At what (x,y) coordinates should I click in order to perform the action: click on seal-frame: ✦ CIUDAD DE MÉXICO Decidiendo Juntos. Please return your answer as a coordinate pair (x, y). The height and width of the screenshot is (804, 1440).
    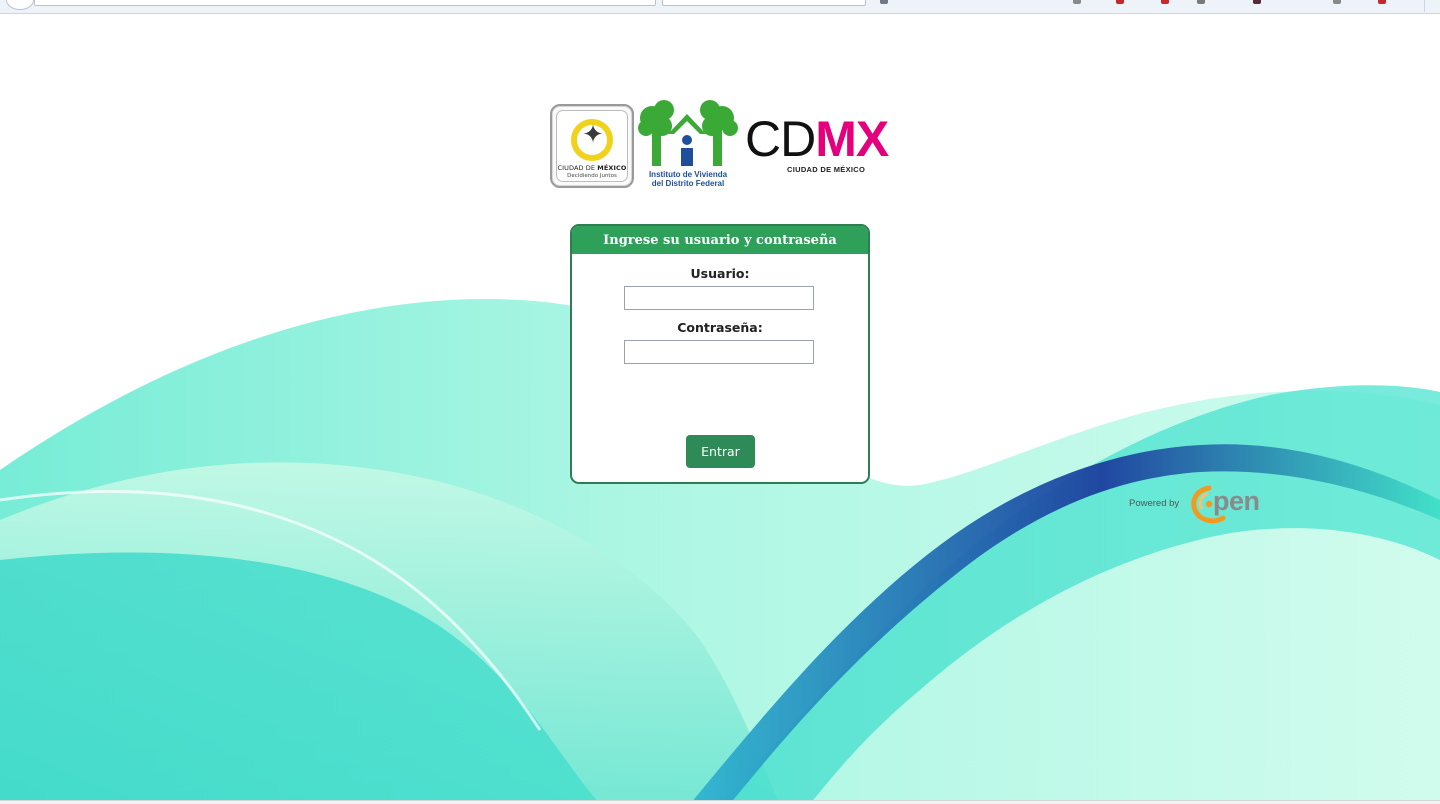
    Looking at the image, I should click on (592, 146).